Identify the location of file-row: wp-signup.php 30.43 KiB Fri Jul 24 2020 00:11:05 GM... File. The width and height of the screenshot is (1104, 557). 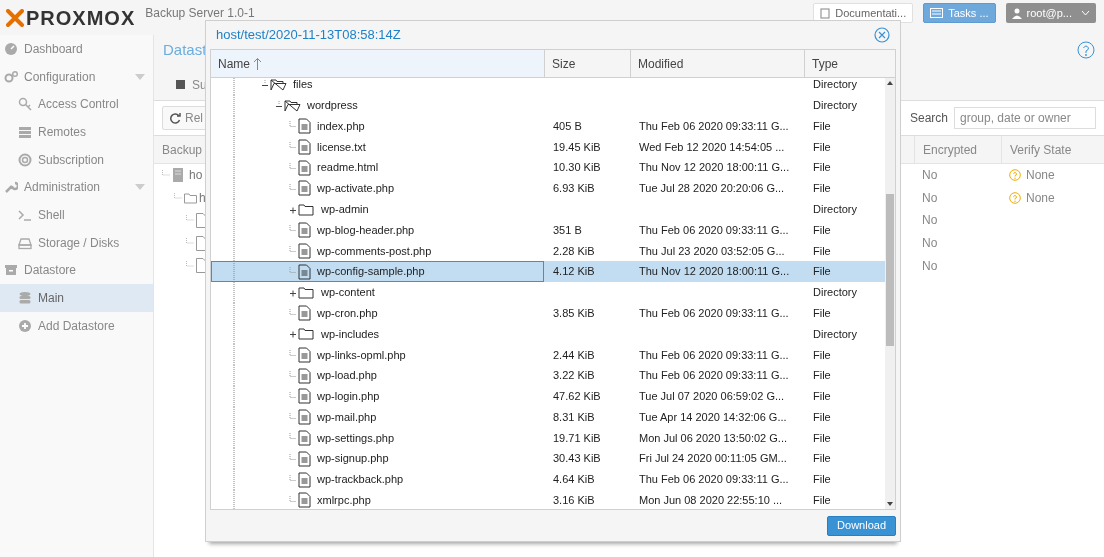
(548, 459).